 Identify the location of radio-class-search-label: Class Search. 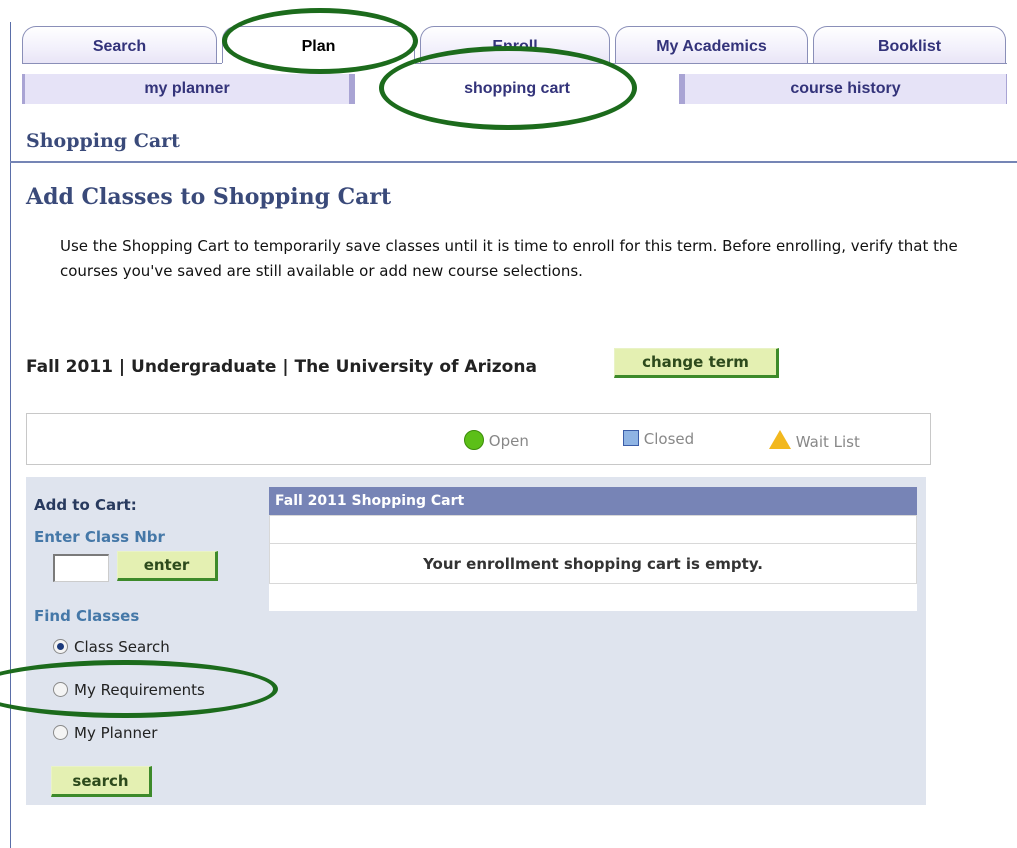
(122, 647).